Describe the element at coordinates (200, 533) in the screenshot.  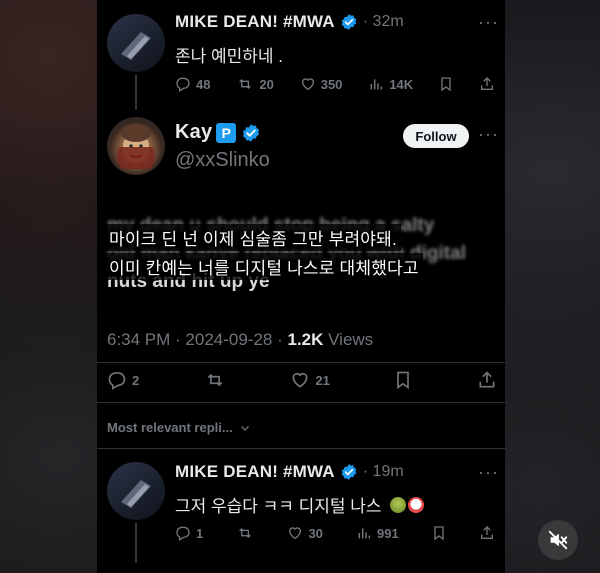
I see `reply-count: 1` at that location.